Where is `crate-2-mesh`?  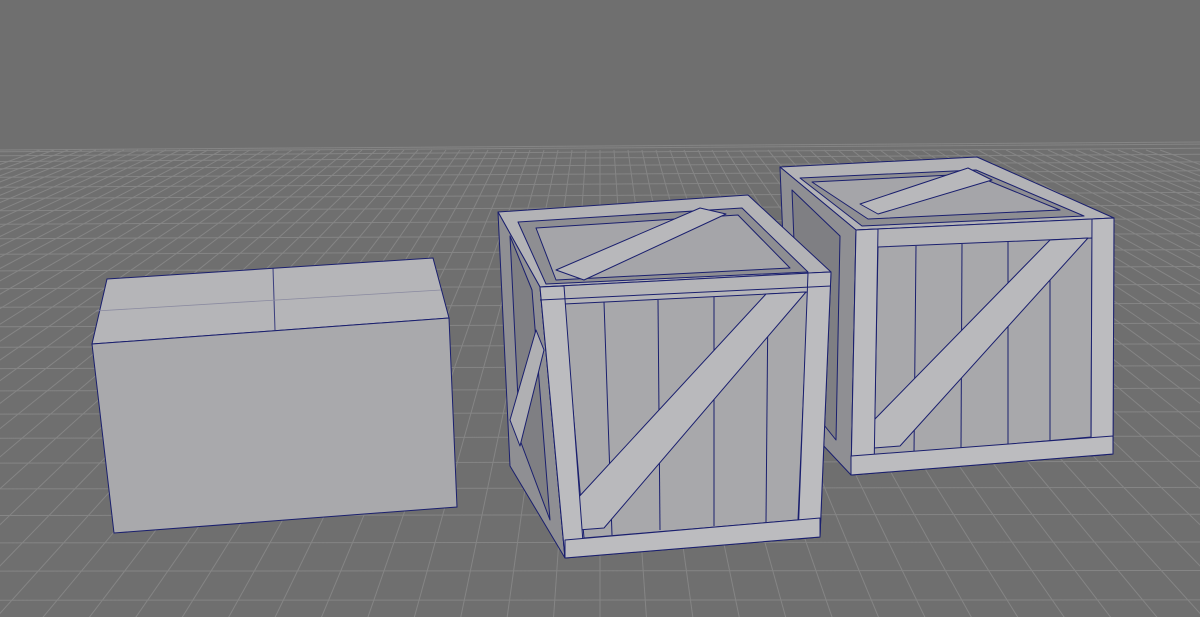 crate-2-mesh is located at coordinates (947, 316).